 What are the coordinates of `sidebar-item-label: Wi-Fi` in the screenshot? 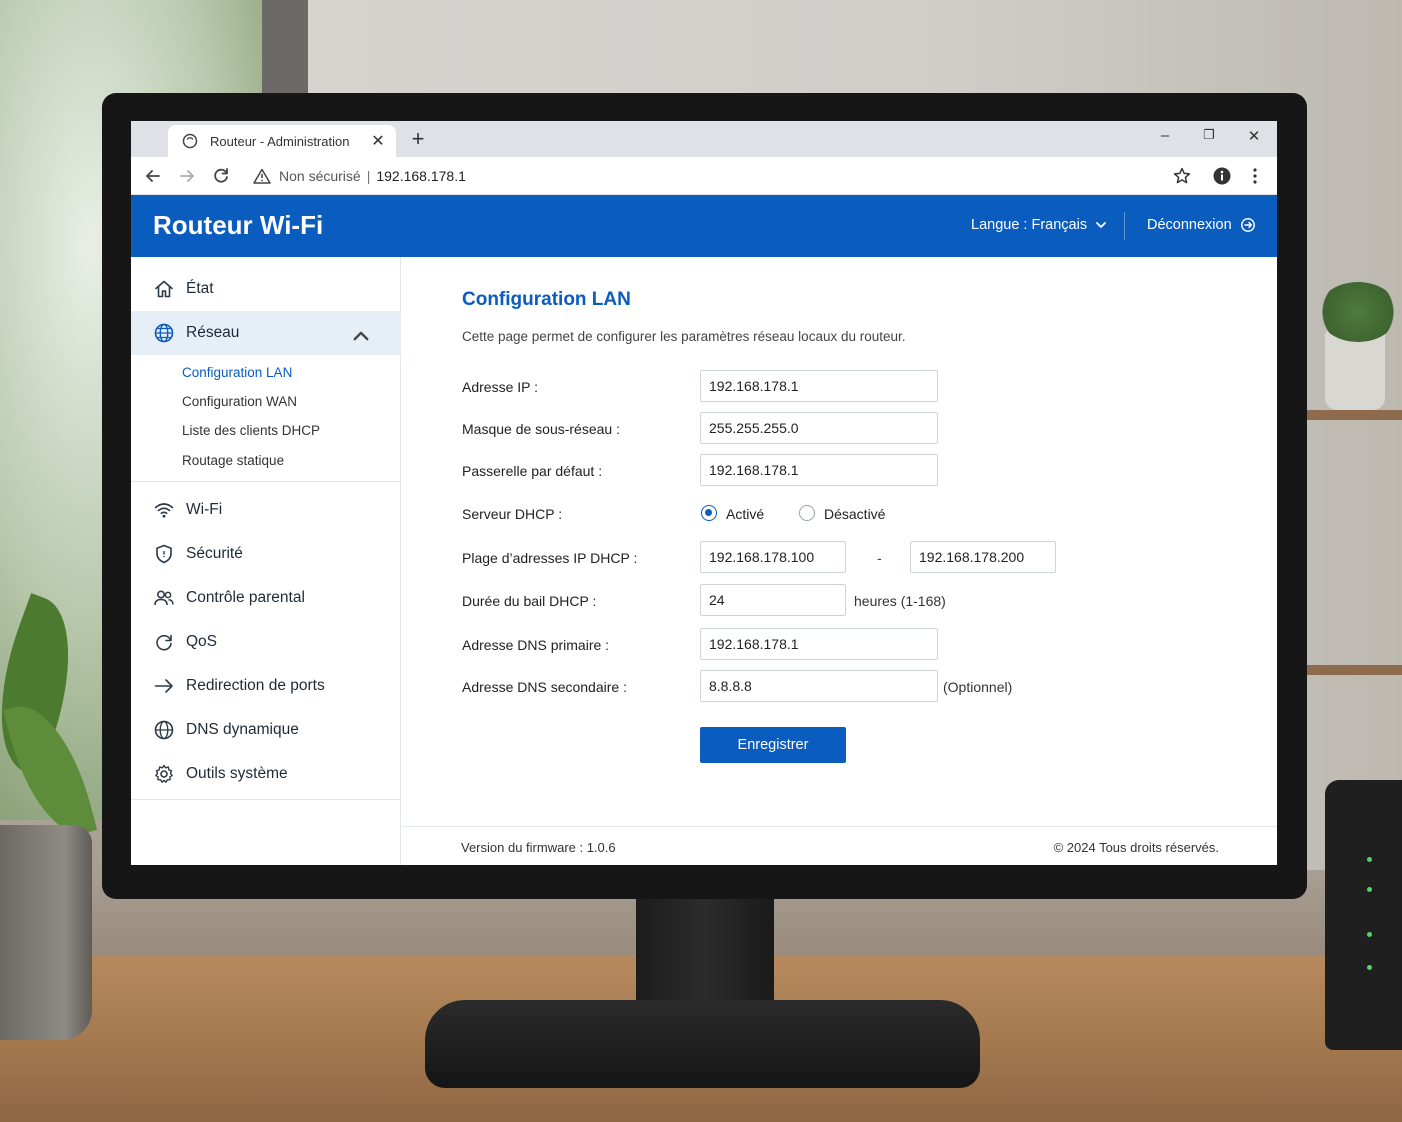 It's located at (204, 509).